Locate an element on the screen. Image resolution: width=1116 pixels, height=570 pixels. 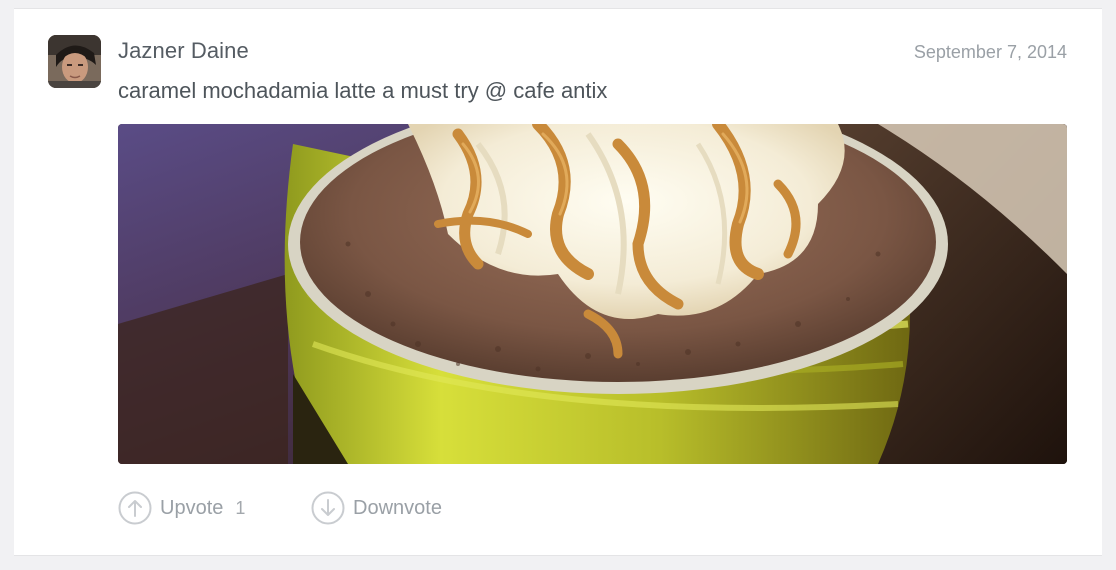
upvote-button: Upvote 1 is located at coordinates (181, 508).